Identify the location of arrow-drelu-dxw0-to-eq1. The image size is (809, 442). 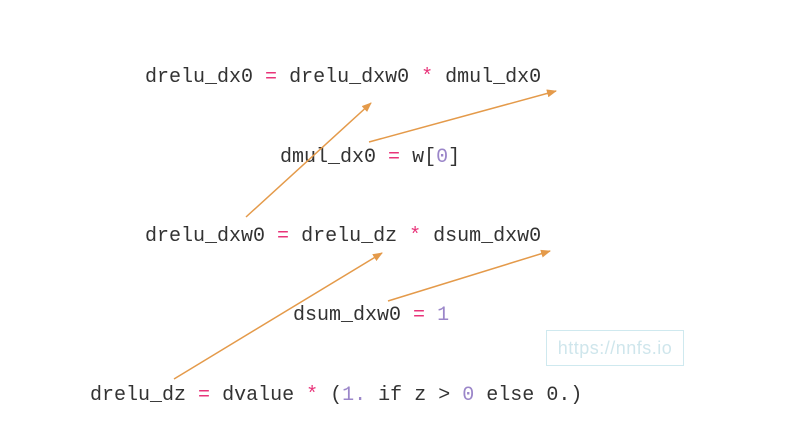
(308, 160).